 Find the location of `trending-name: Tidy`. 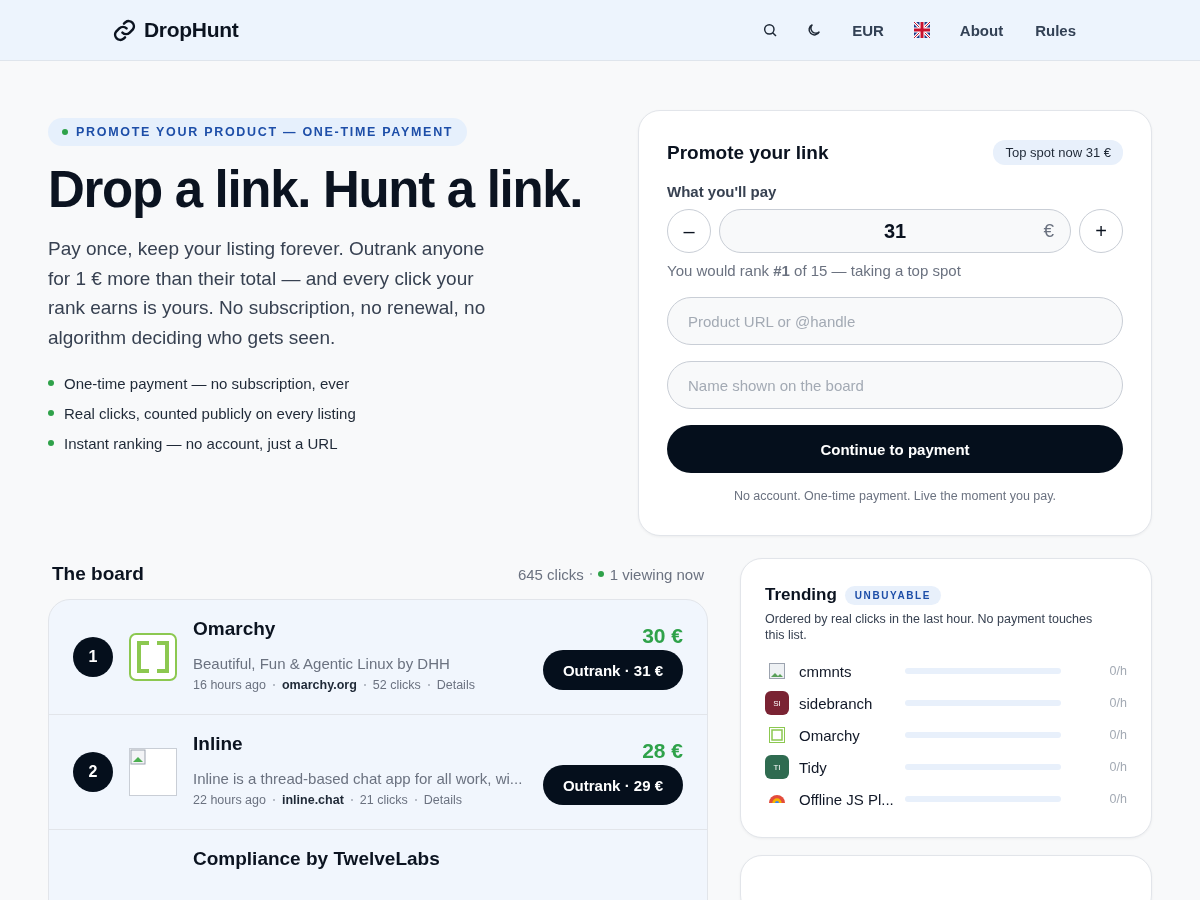

trending-name: Tidy is located at coordinates (852, 767).